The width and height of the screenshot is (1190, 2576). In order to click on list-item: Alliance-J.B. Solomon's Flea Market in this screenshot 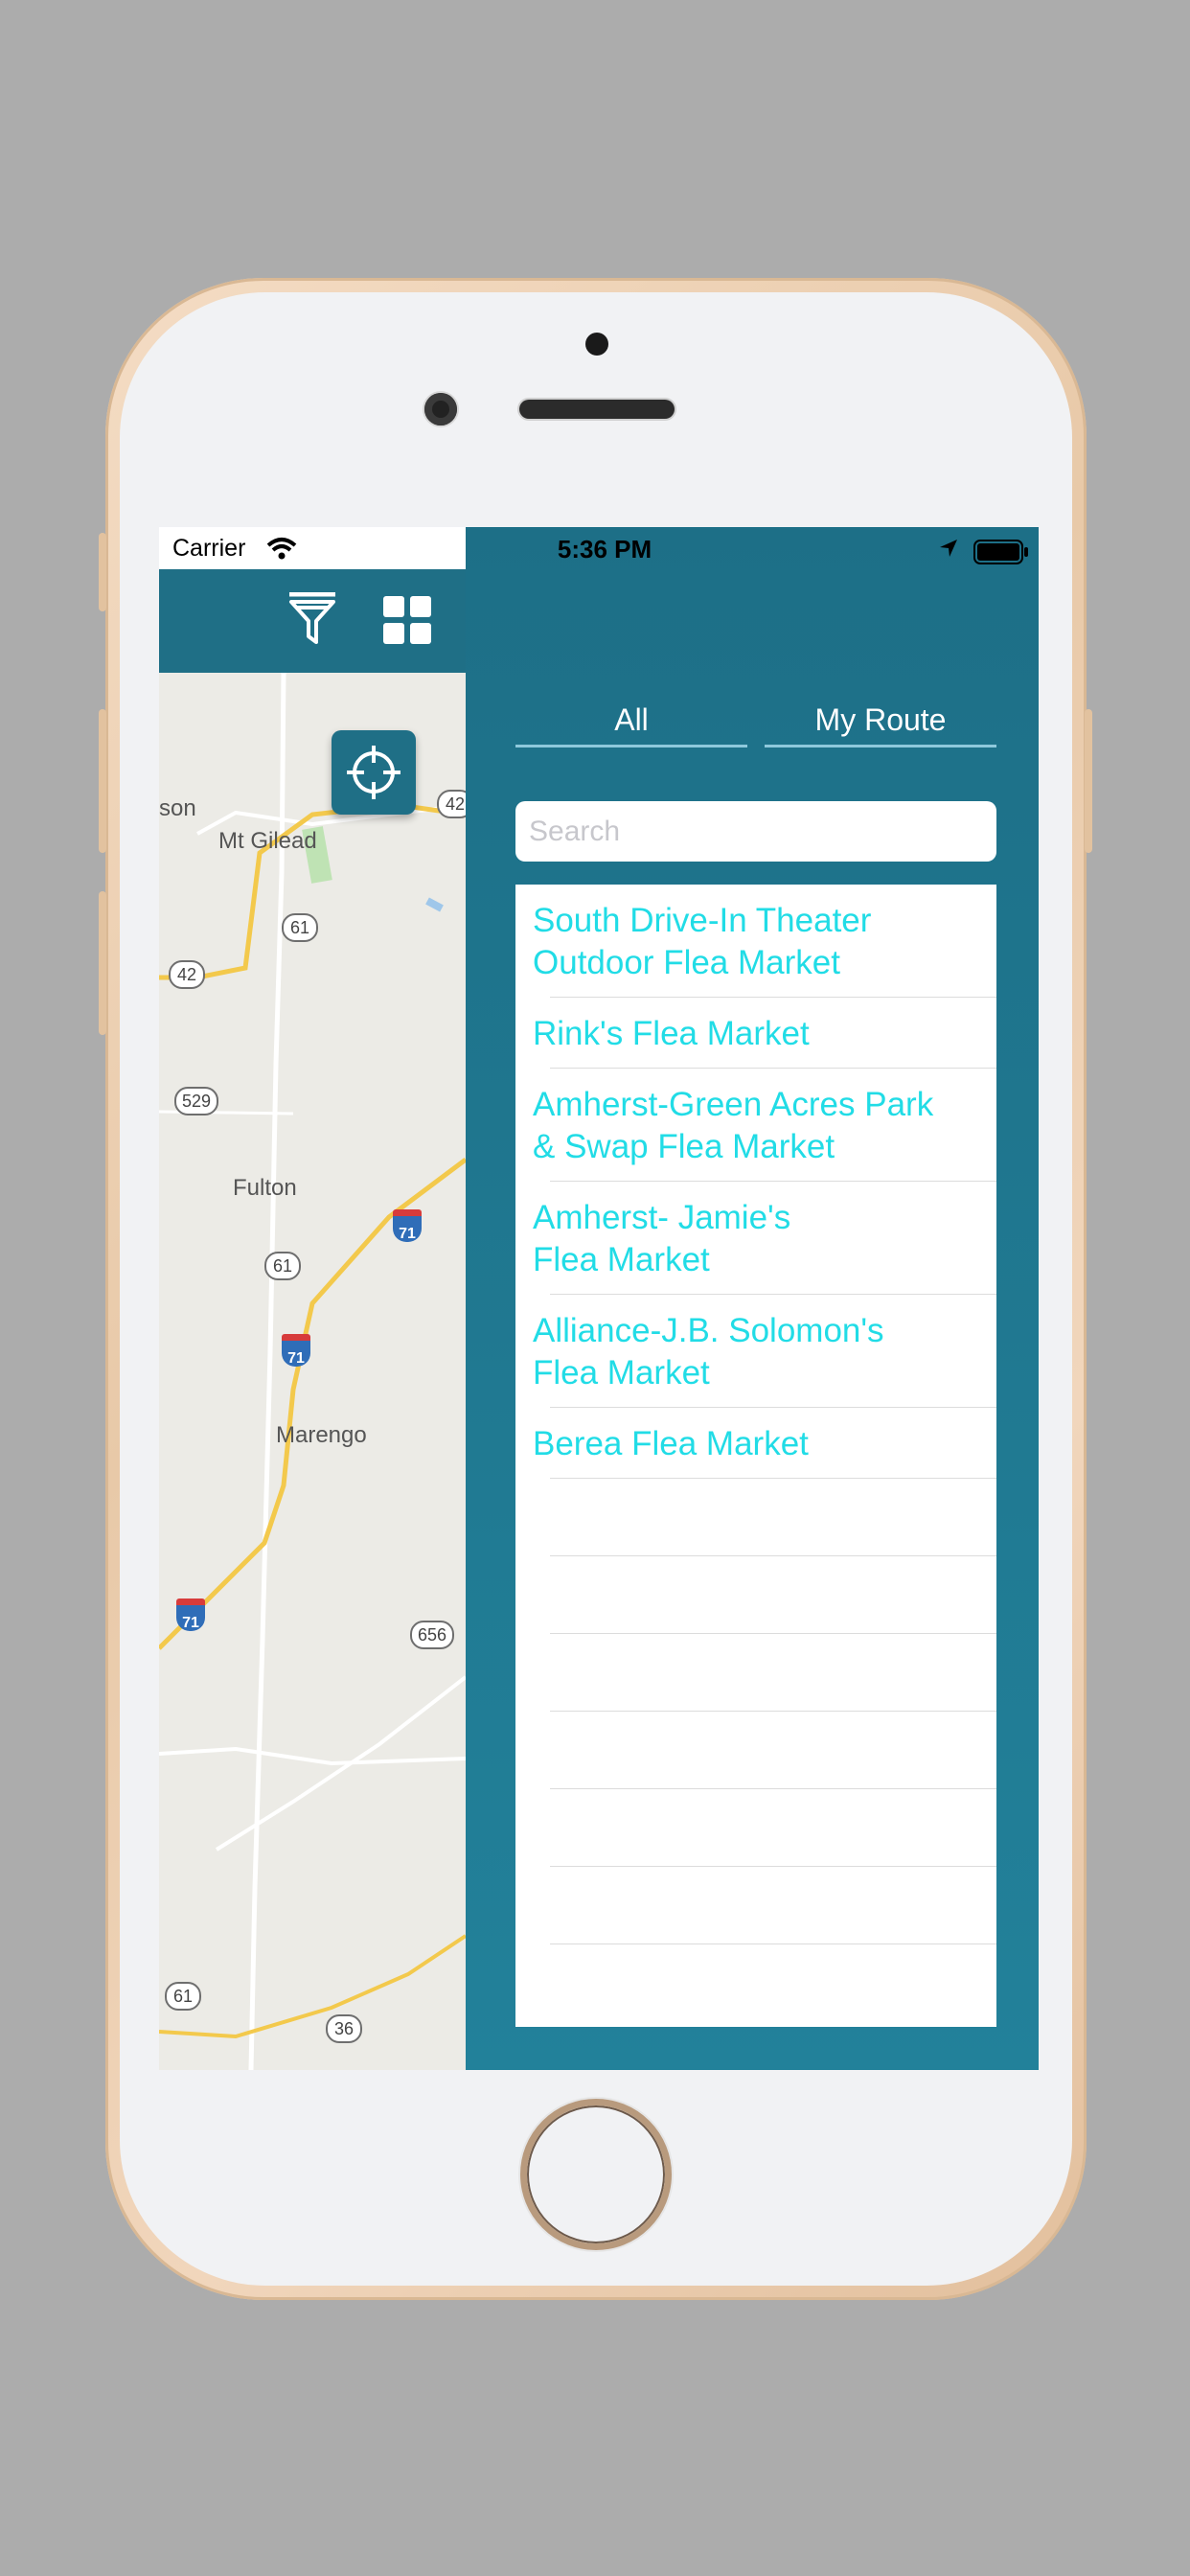, I will do `click(756, 1351)`.